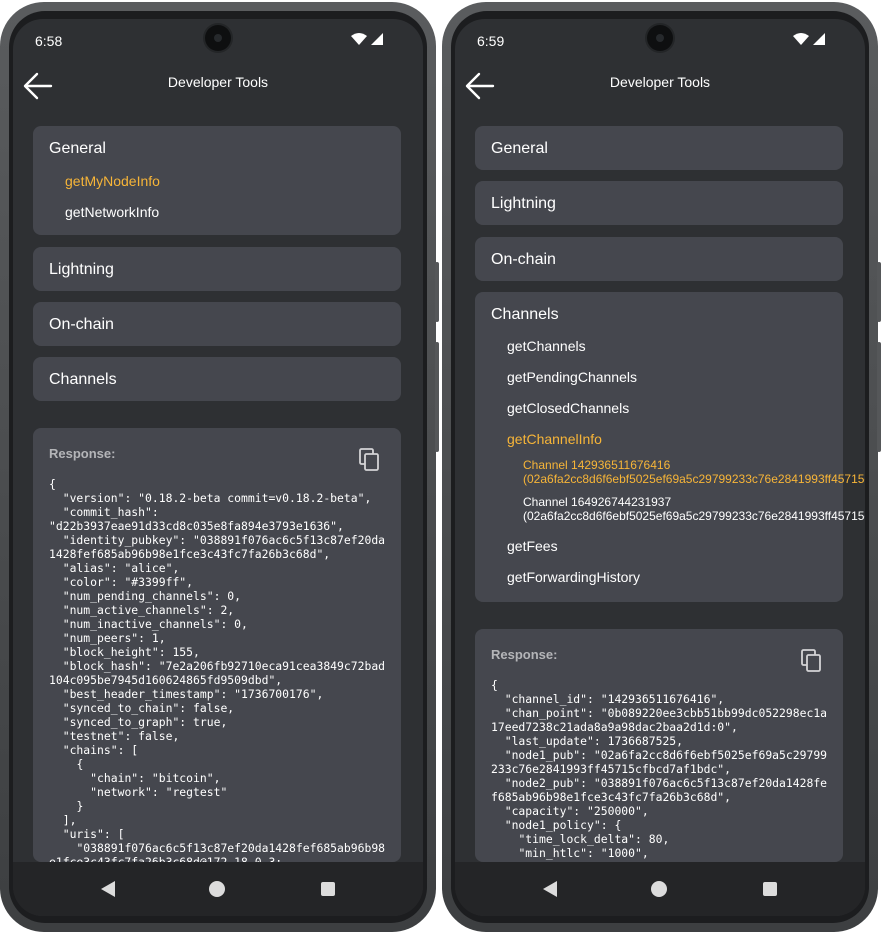 This screenshot has height=935, width=884. Describe the element at coordinates (217, 379) in the screenshot. I see `section-channels: Channels` at that location.